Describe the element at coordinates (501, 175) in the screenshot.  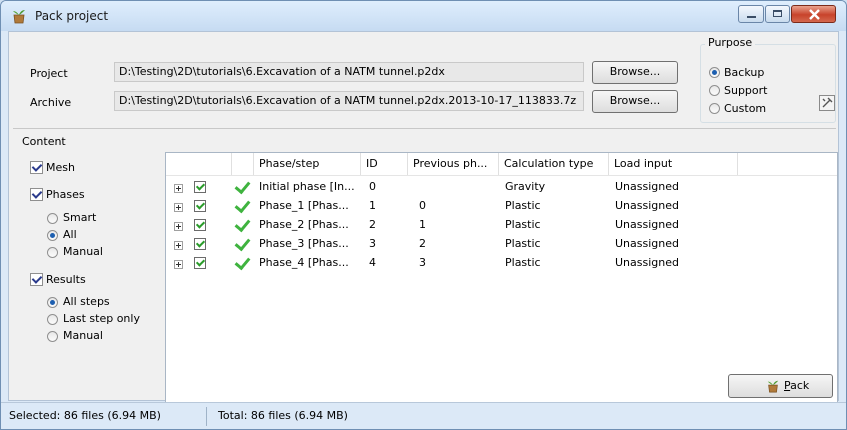
I see `table-header-divider` at that location.